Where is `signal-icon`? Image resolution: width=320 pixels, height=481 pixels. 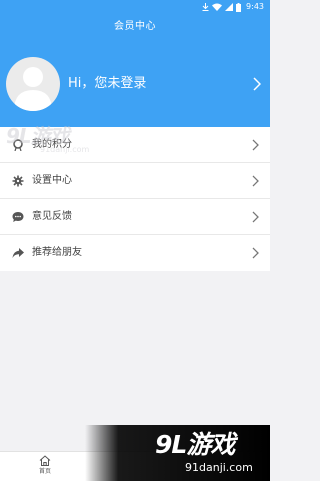 signal-icon is located at coordinates (229, 7).